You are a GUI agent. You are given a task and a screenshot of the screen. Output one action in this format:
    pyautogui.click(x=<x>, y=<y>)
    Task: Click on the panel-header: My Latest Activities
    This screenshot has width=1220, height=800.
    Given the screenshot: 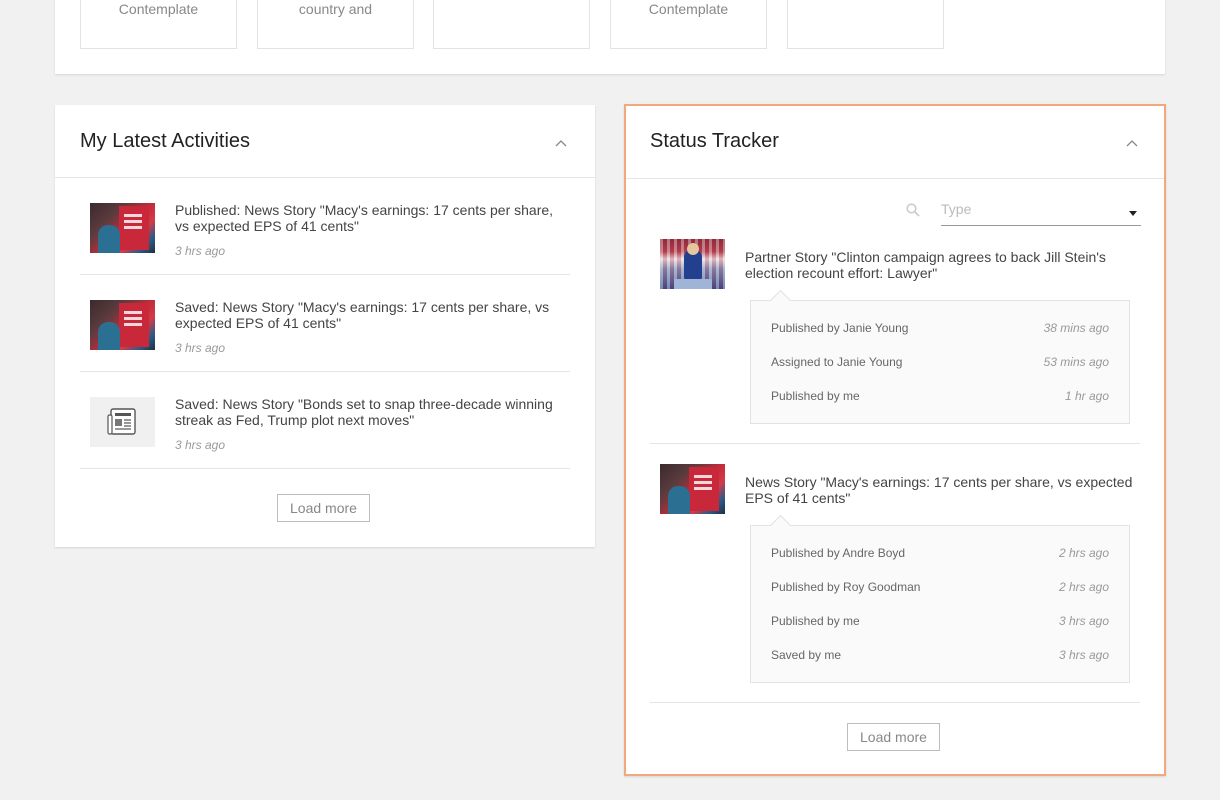 What is the action you would take?
    pyautogui.click(x=325, y=141)
    